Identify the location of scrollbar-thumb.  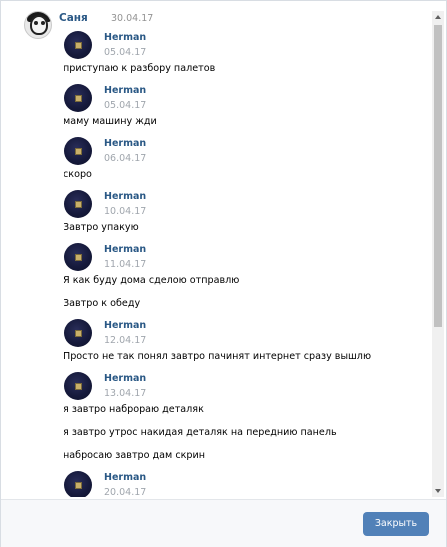
(438, 176).